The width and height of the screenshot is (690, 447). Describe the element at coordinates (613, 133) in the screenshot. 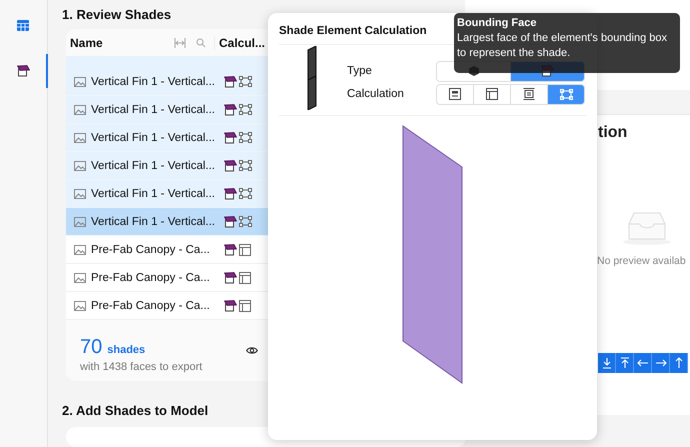

I see `panel-title: tion` at that location.